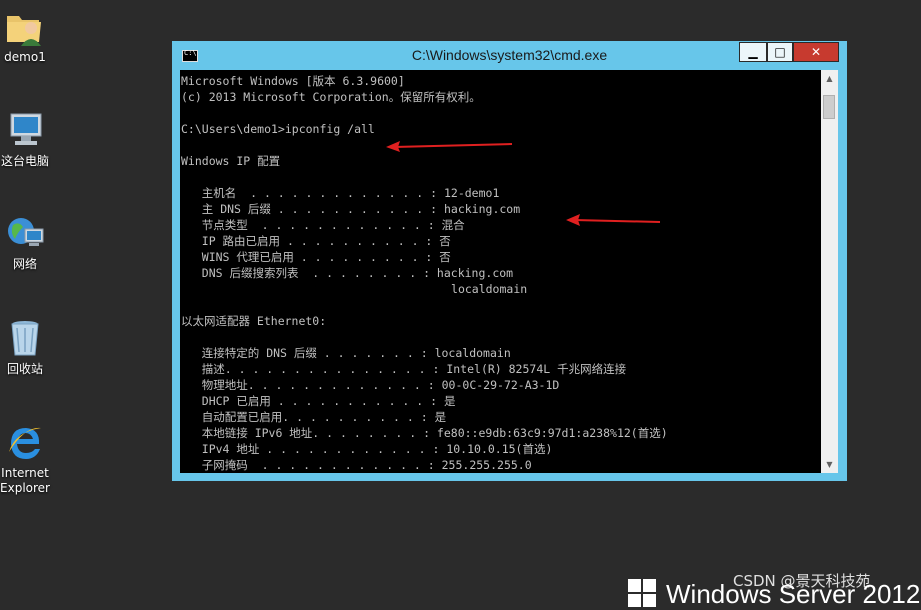 The width and height of the screenshot is (921, 610). Describe the element at coordinates (278, 129) in the screenshot. I see `console-line: C:\Users\demo1>ipconfig /all` at that location.